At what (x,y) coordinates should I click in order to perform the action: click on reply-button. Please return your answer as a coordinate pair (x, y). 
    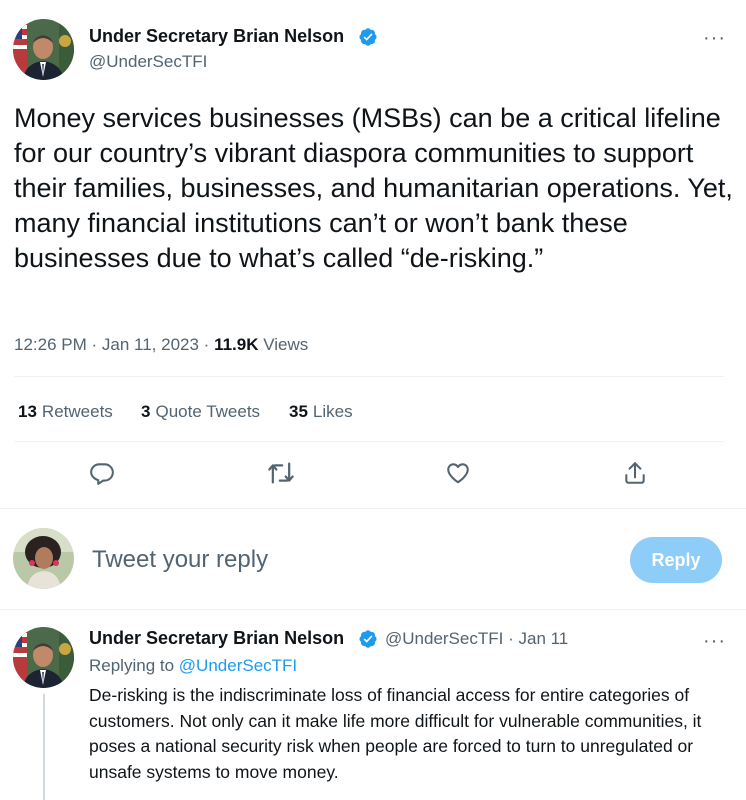
    Looking at the image, I should click on (102, 473).